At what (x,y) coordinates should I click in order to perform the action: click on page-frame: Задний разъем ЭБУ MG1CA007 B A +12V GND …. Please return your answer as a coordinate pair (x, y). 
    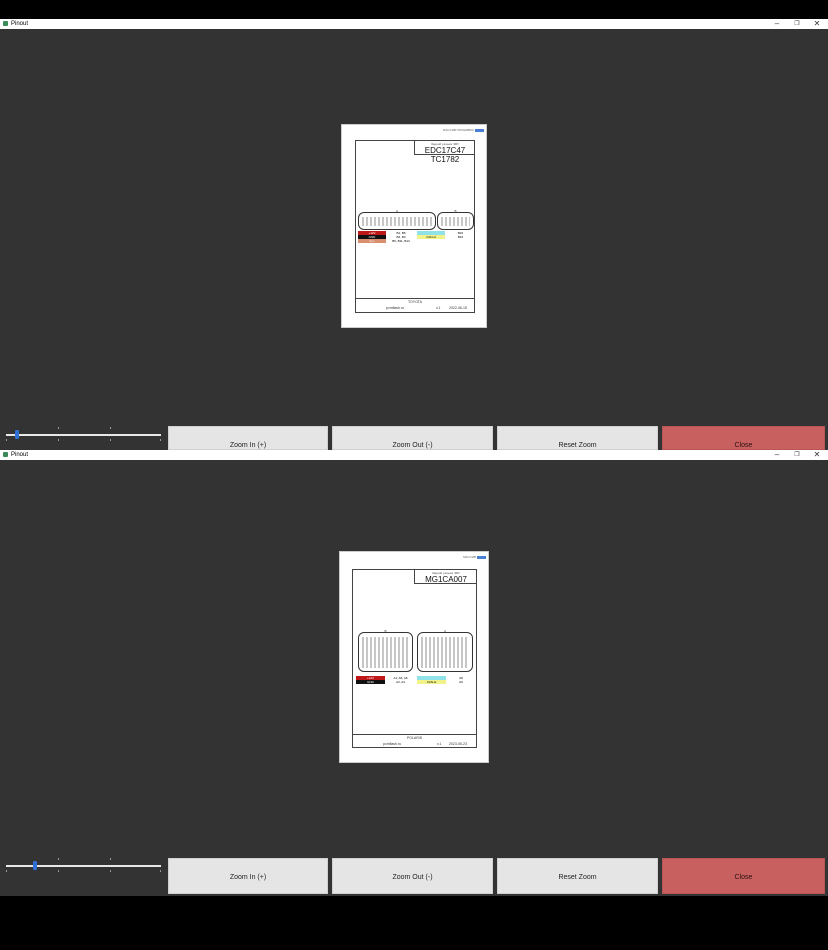
    Looking at the image, I should click on (414, 658).